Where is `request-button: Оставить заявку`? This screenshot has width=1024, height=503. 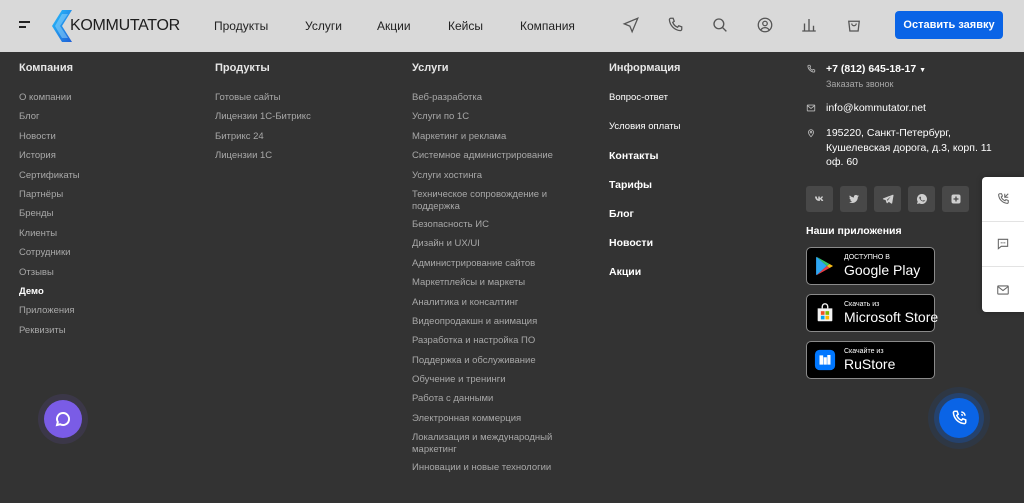 request-button: Оставить заявку is located at coordinates (949, 25).